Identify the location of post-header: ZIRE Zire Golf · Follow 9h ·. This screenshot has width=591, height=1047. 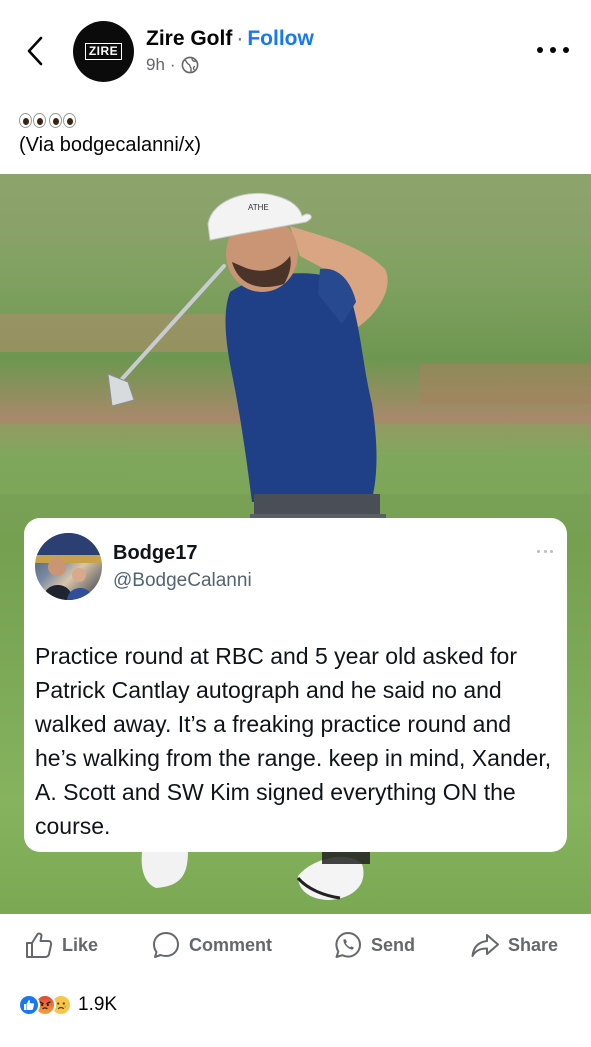
(295, 50).